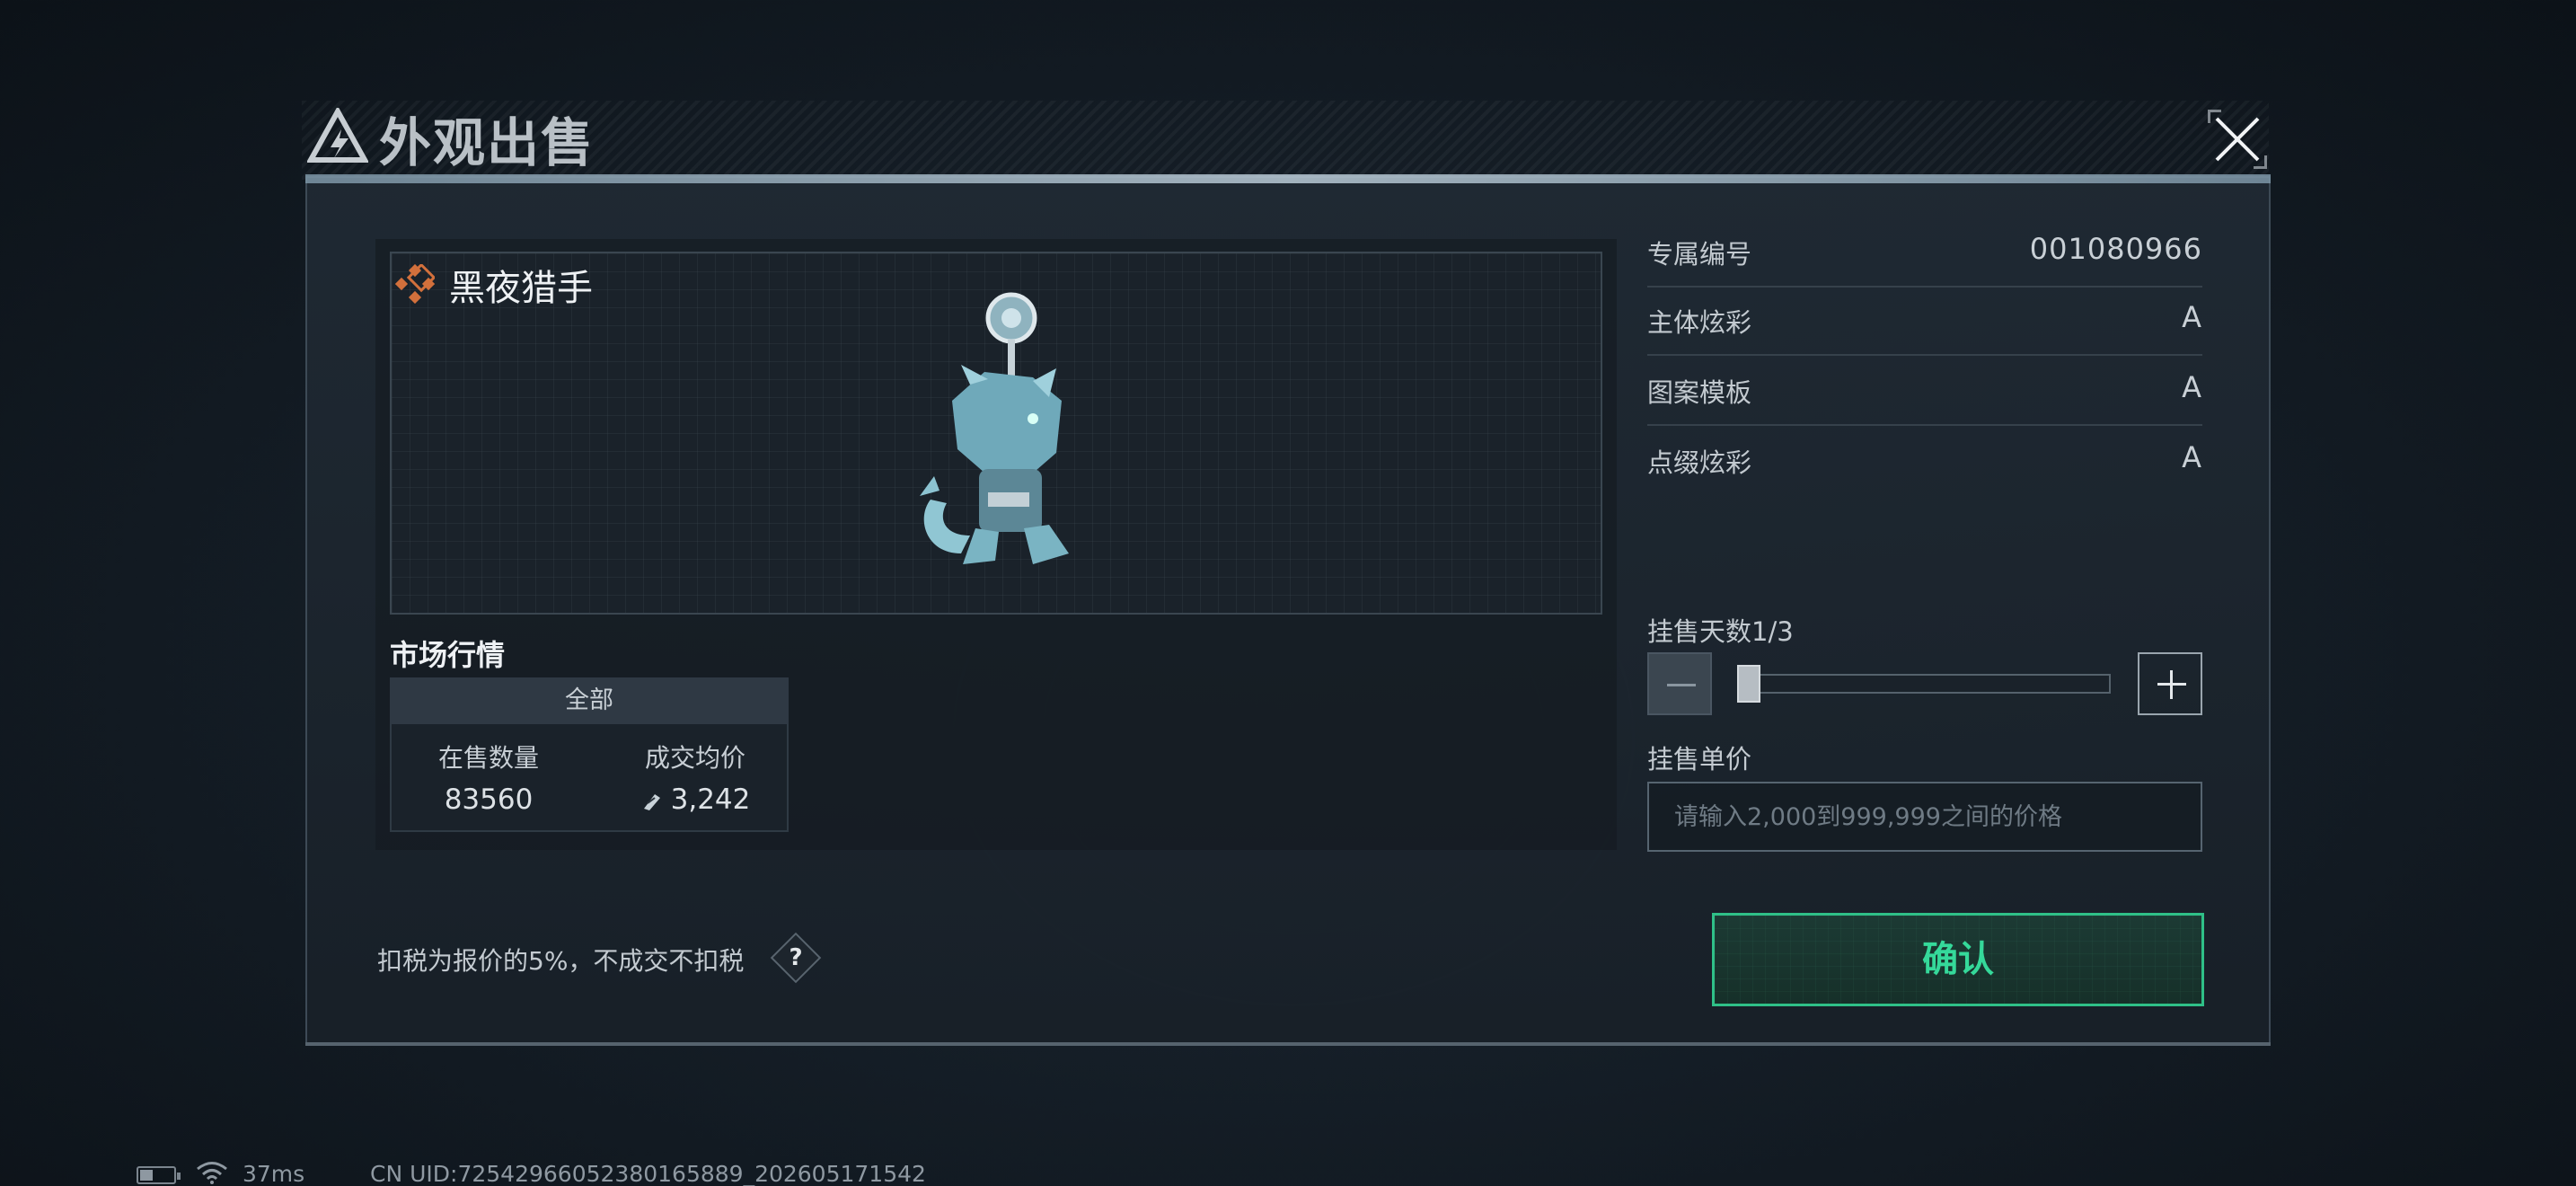  I want to click on detail-label: 图案模板, so click(1699, 392).